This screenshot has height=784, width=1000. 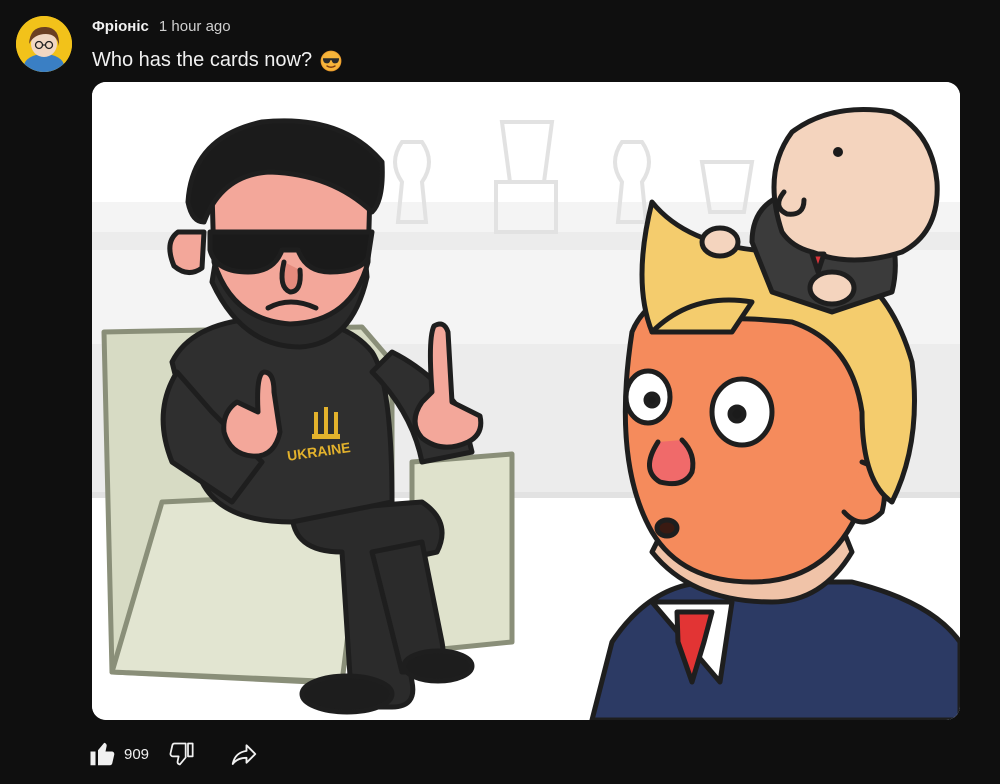 What do you see at coordinates (120, 26) in the screenshot?
I see `author-name: Фріоніс` at bounding box center [120, 26].